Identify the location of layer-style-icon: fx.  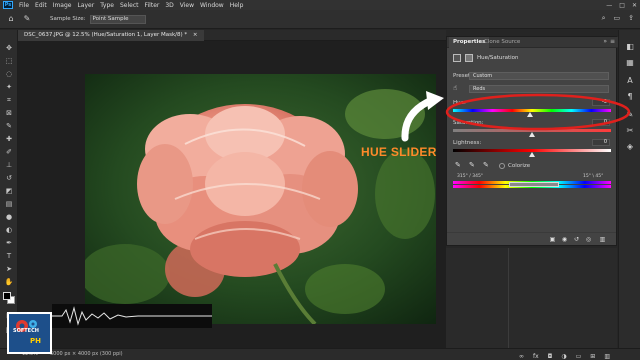
(536, 355).